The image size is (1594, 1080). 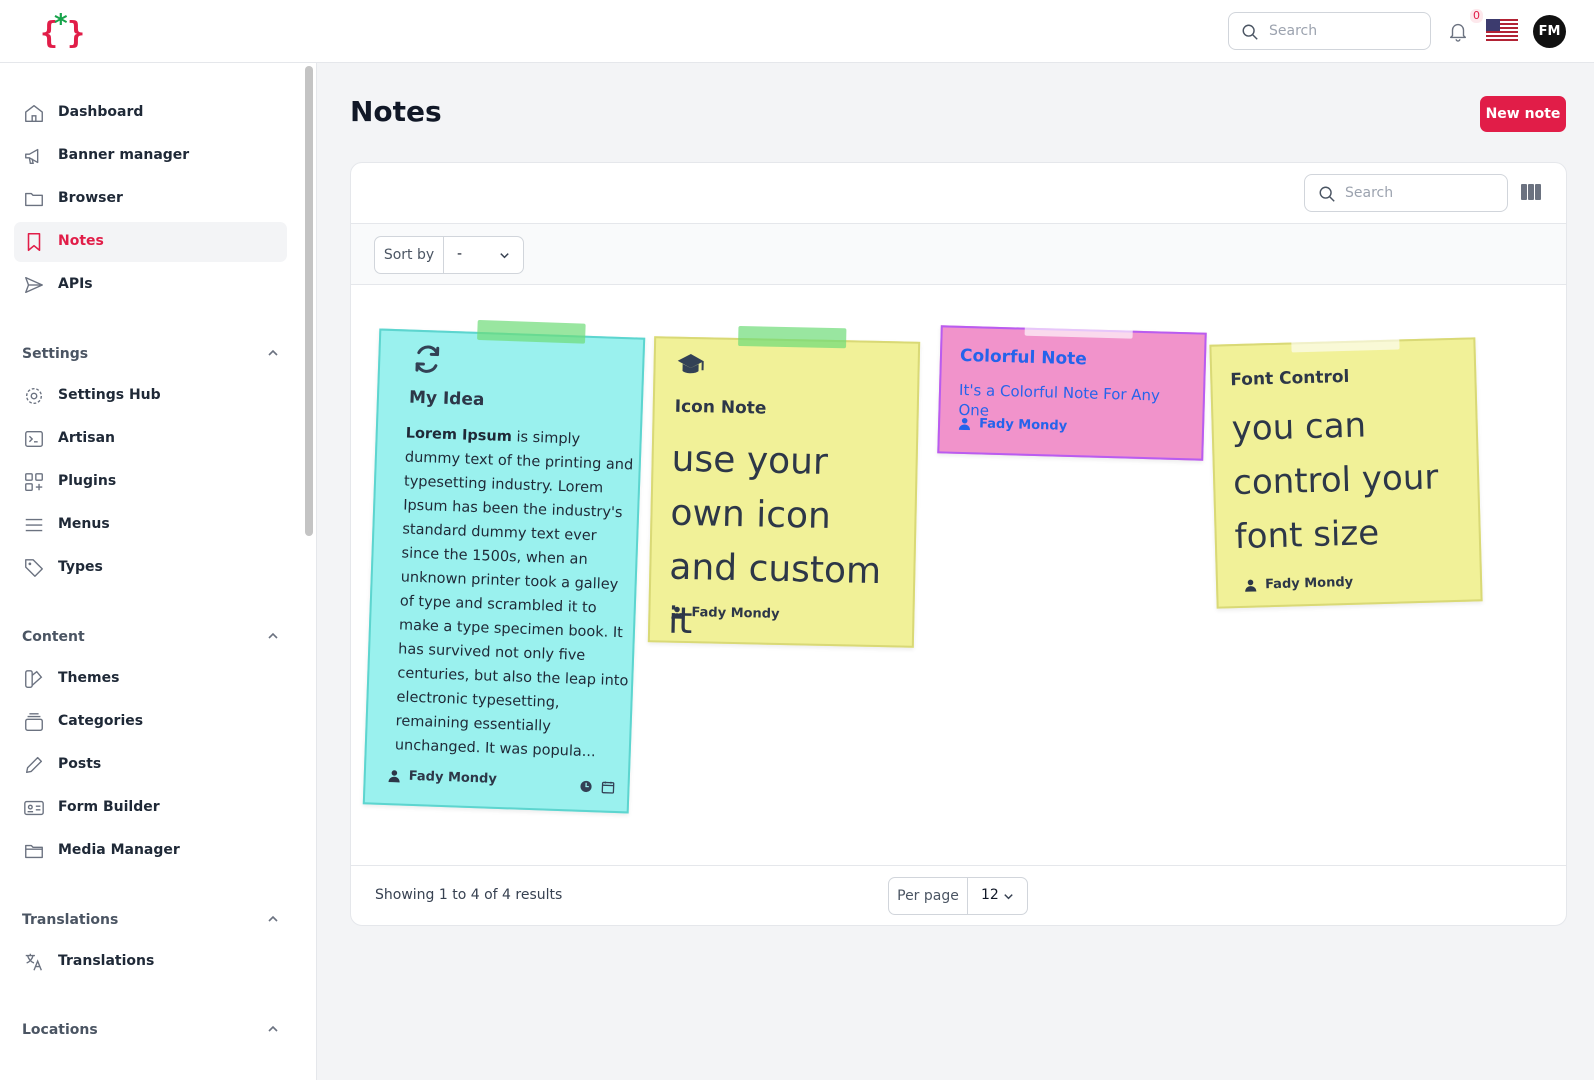 I want to click on sidebar-item-label: Menus, so click(x=84, y=524).